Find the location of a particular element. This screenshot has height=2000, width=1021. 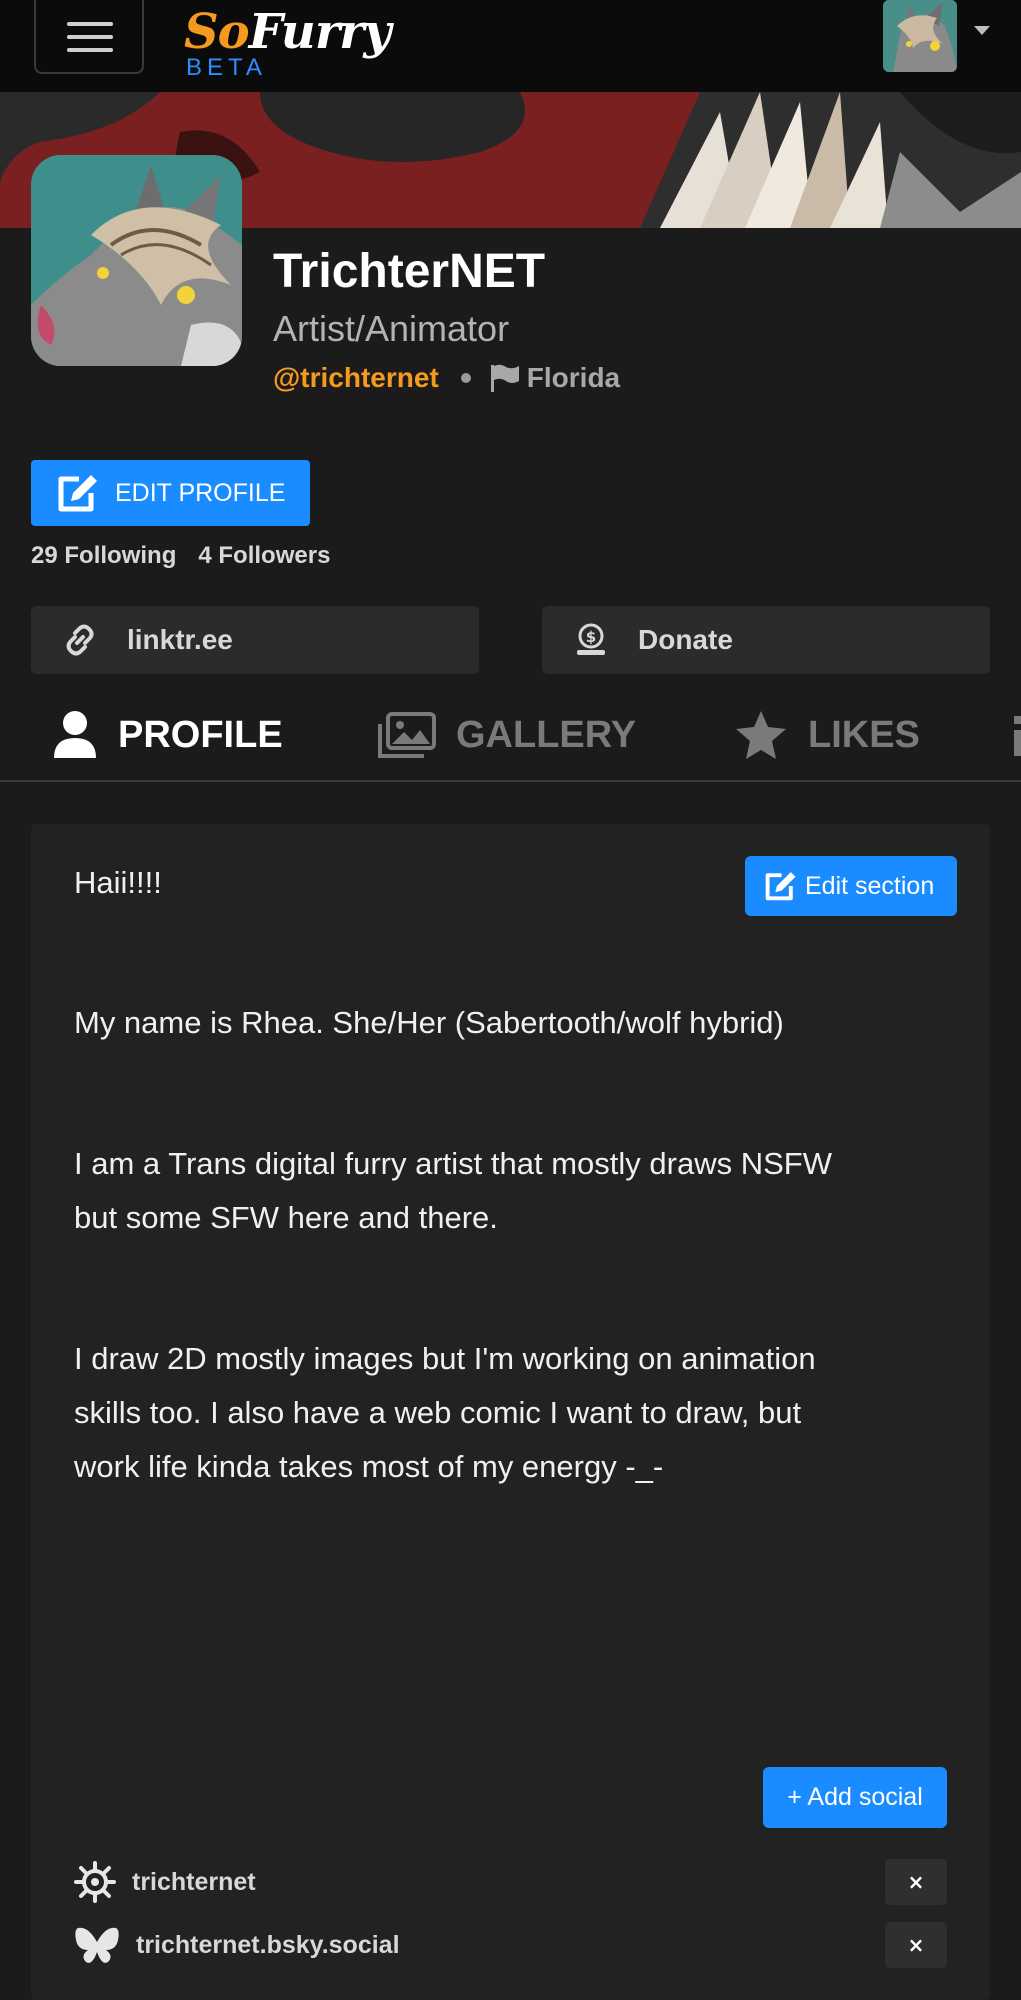

user-menu-avatar is located at coordinates (920, 36).